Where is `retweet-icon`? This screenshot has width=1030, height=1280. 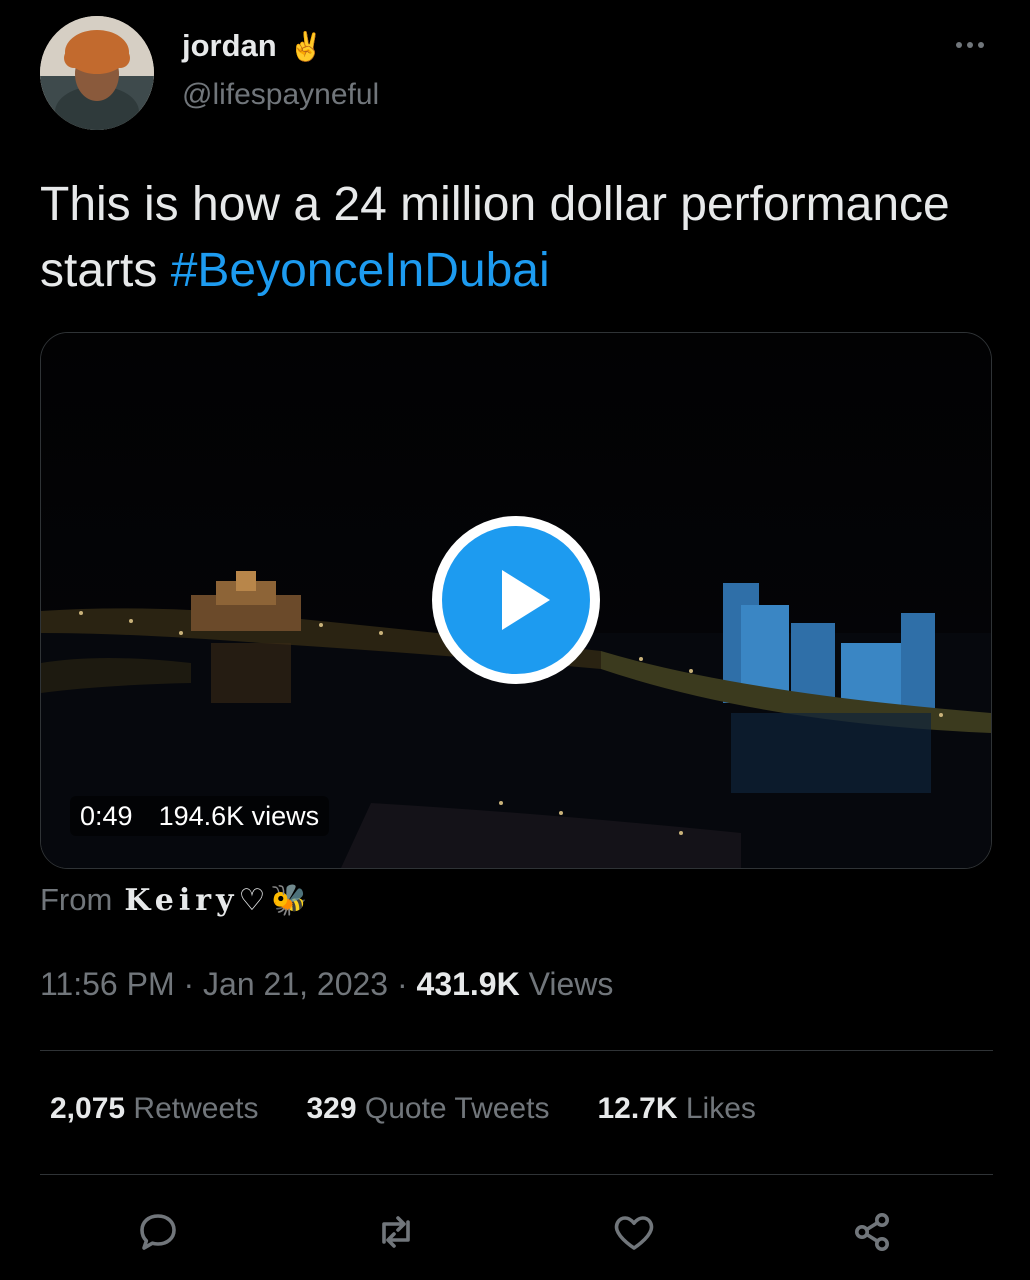 retweet-icon is located at coordinates (396, 1232).